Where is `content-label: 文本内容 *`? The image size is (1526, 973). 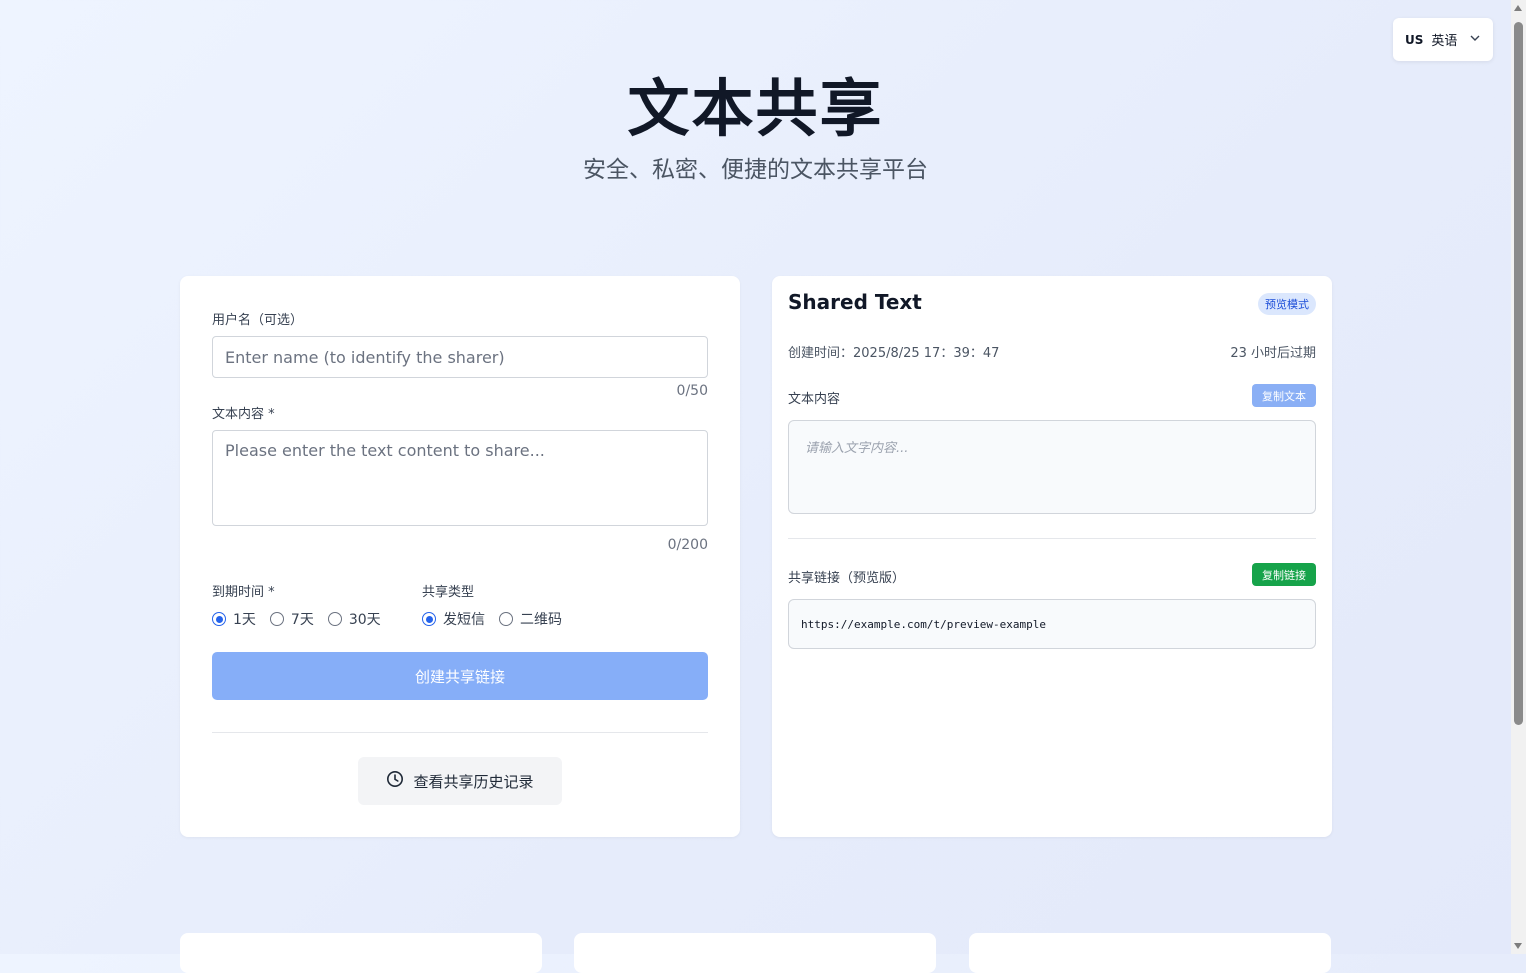
content-label: 文本内容 * is located at coordinates (243, 414).